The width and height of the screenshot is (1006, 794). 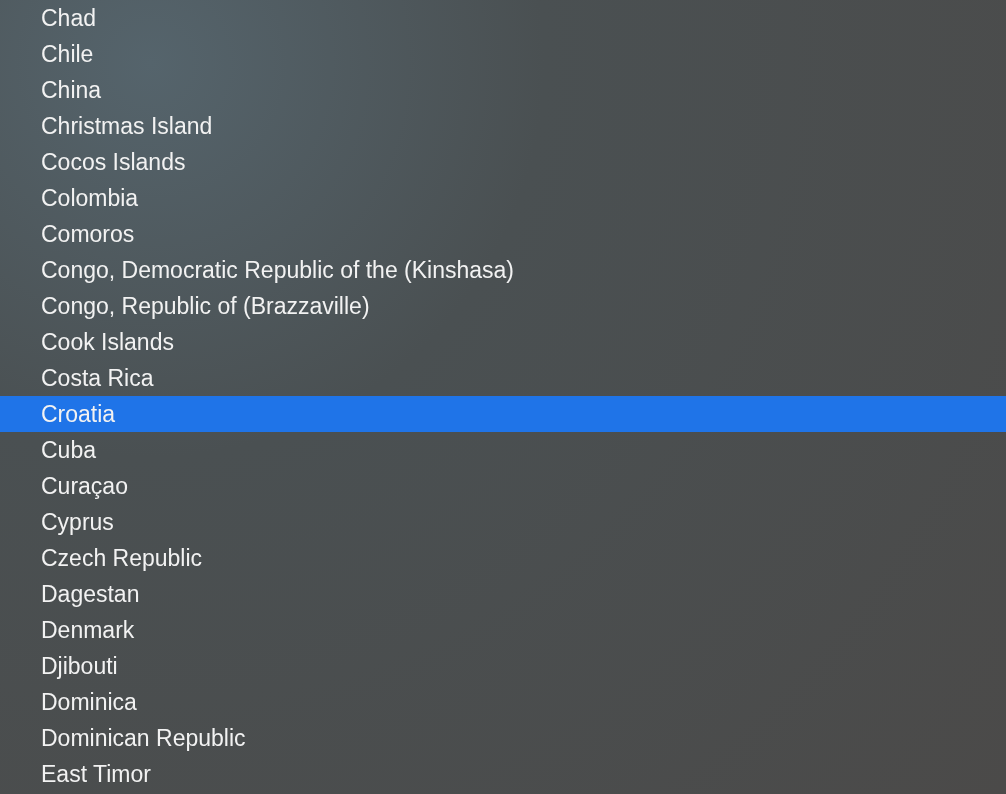 What do you see at coordinates (503, 54) in the screenshot?
I see `country-list-item: Chile` at bounding box center [503, 54].